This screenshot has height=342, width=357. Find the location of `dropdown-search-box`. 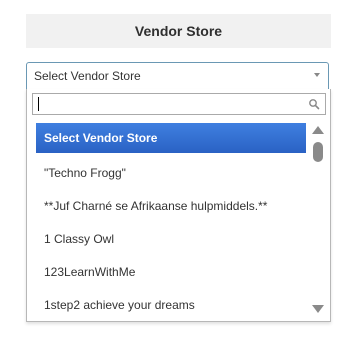

dropdown-search-box is located at coordinates (179, 104).